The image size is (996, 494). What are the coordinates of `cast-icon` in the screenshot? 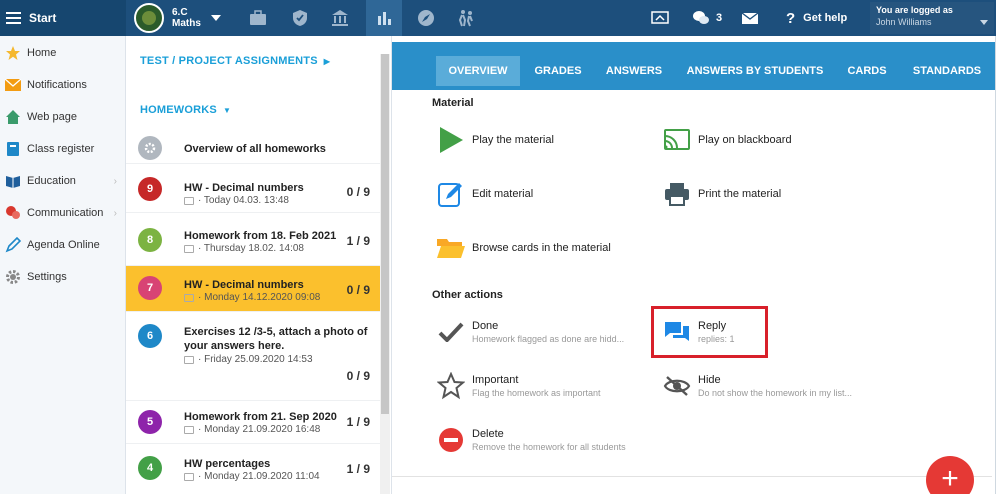 It's located at (677, 140).